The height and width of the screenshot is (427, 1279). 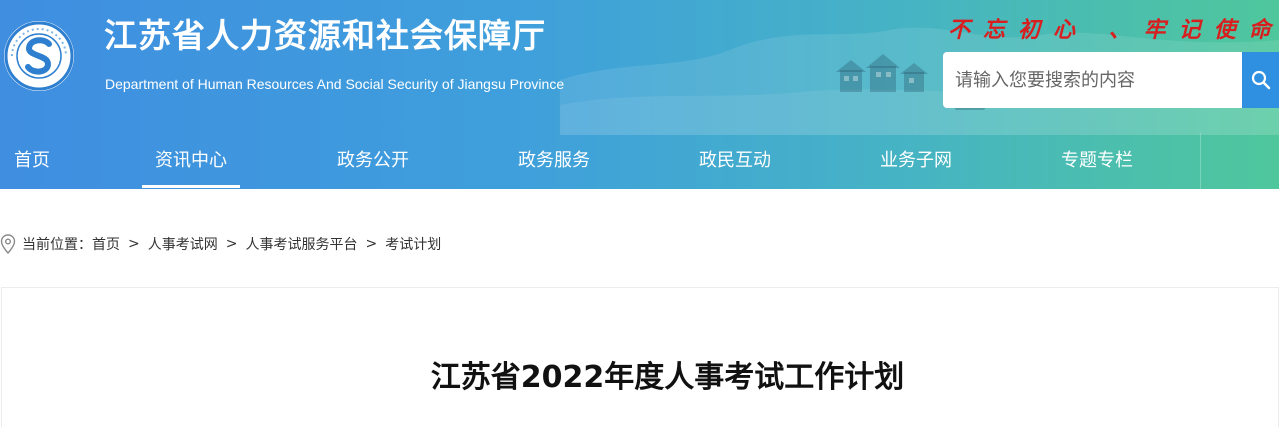 What do you see at coordinates (1092, 80) in the screenshot?
I see `search-input` at bounding box center [1092, 80].